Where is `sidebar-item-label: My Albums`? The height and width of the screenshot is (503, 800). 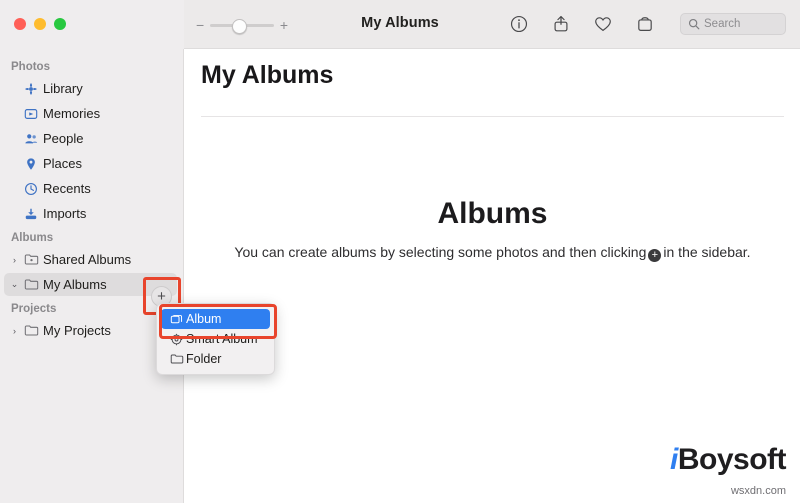
sidebar-item-label: My Albums is located at coordinates (75, 284).